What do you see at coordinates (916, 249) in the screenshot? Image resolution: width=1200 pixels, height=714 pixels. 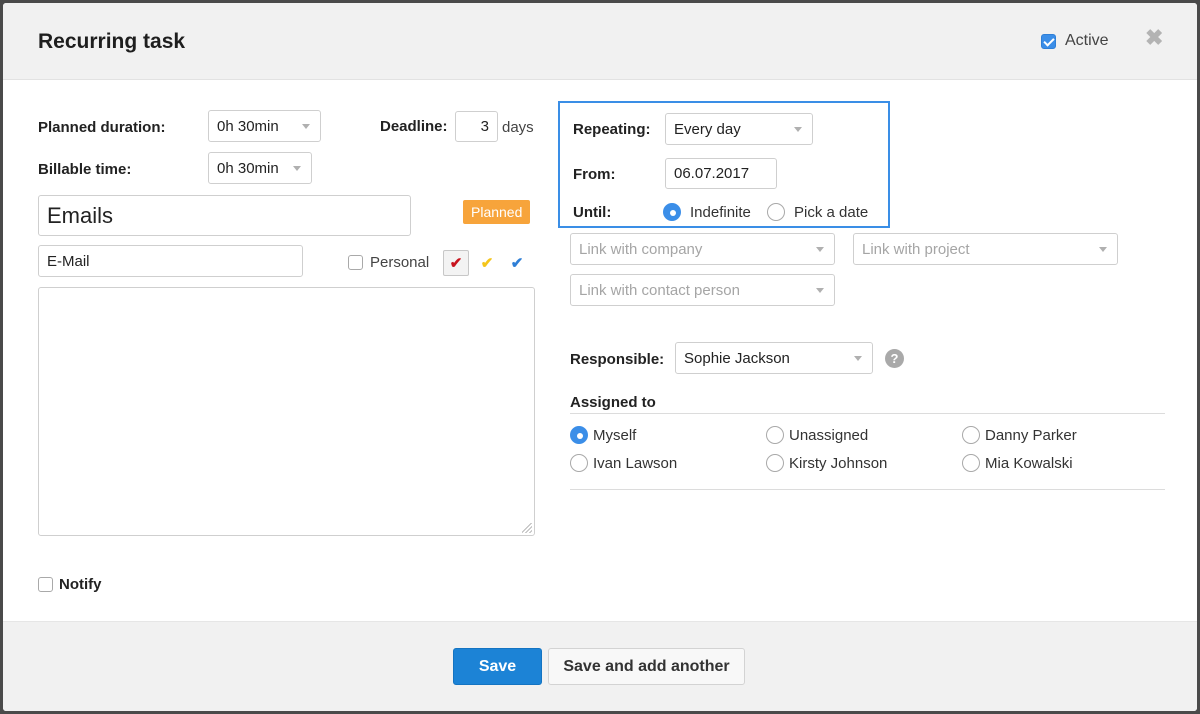 I see `link-project-placeholder: Link with project` at bounding box center [916, 249].